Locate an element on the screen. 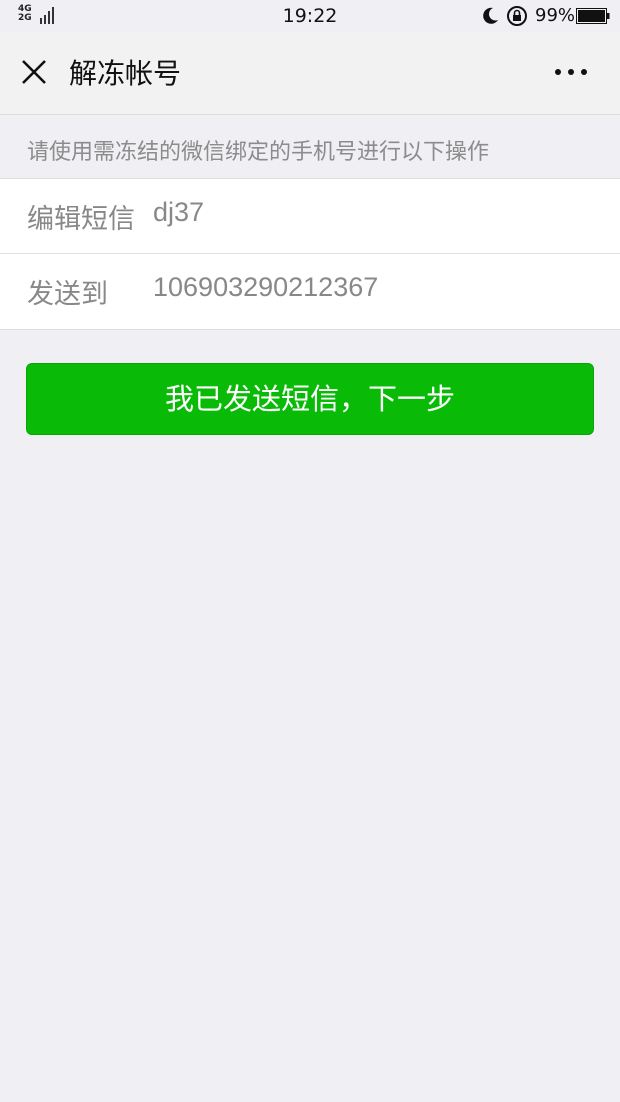 The height and width of the screenshot is (1102, 620). sent-sms-next-button: 我已发送短信，下一步 is located at coordinates (310, 399).